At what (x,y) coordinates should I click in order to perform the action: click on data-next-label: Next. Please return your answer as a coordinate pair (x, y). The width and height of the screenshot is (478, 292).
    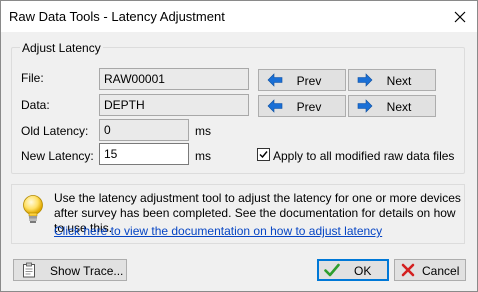
    Looking at the image, I should click on (399, 107).